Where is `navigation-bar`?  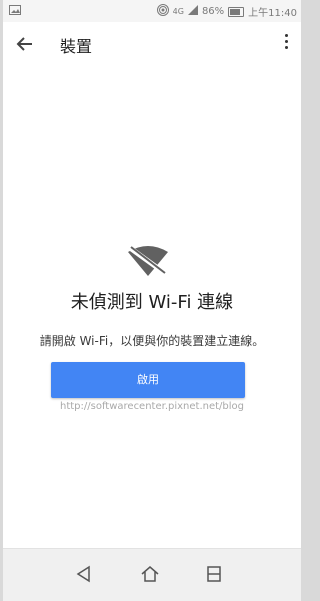
navigation-bar is located at coordinates (152, 574).